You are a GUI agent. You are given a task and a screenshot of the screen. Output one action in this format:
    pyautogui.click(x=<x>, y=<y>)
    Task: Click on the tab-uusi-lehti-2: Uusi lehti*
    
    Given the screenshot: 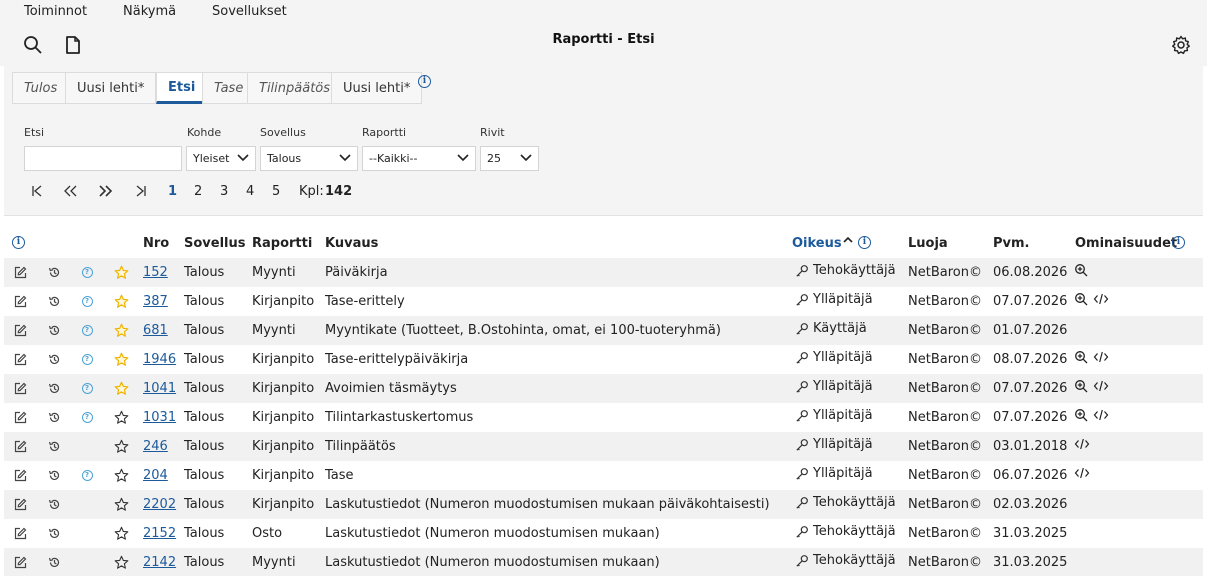 What is the action you would take?
    pyautogui.click(x=377, y=88)
    